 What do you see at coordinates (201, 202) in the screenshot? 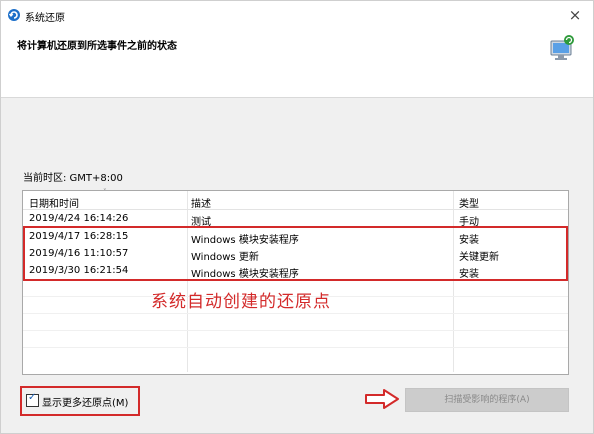
I see `column-header-description: 描述` at bounding box center [201, 202].